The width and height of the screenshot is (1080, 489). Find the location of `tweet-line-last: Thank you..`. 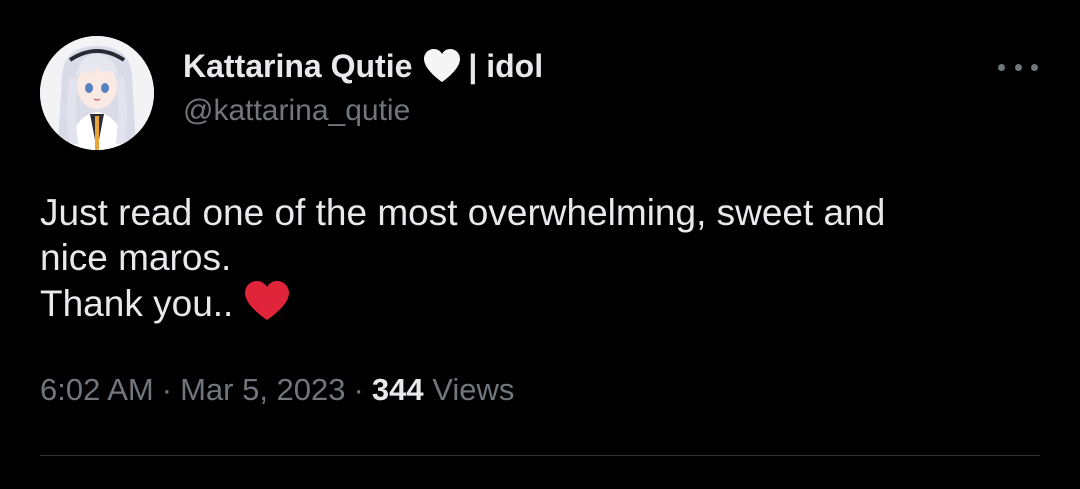

tweet-line-last: Thank you.. is located at coordinates (535, 303).